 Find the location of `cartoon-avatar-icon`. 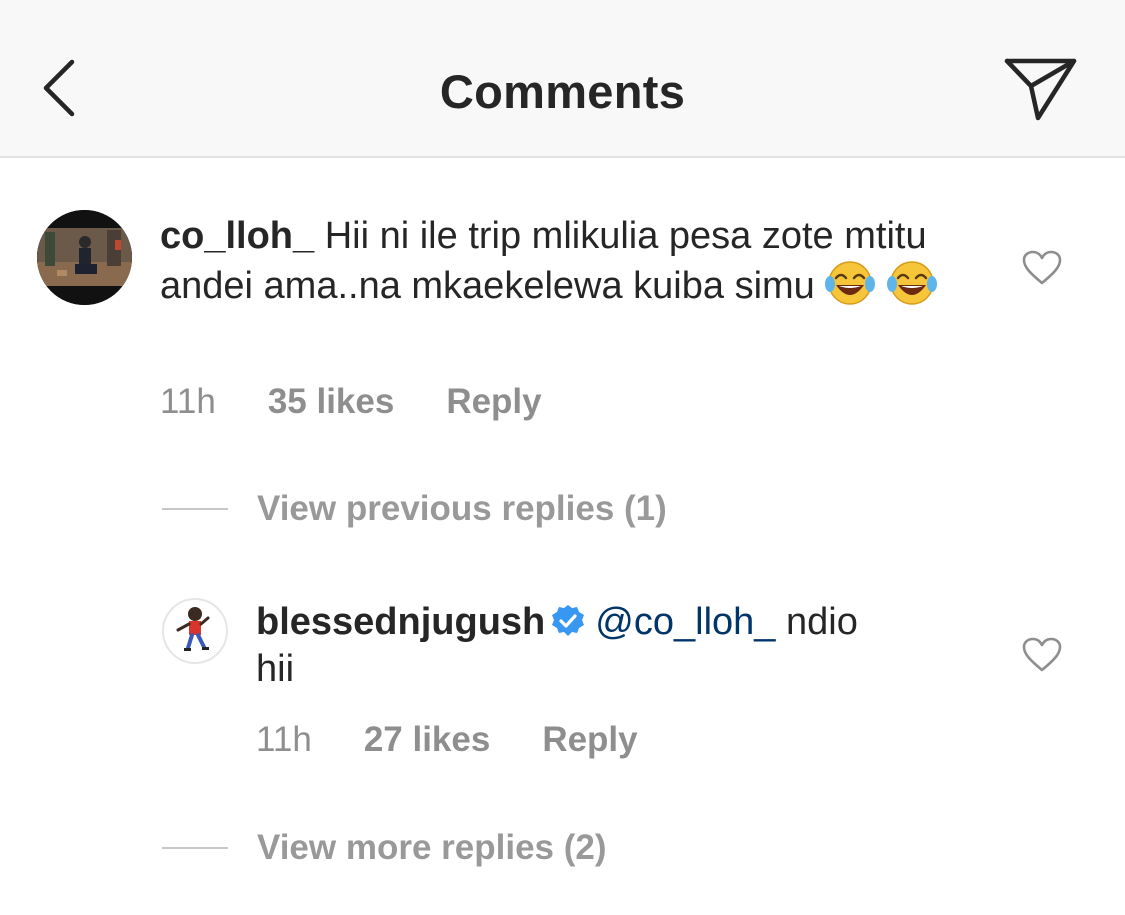

cartoon-avatar-icon is located at coordinates (193, 629).